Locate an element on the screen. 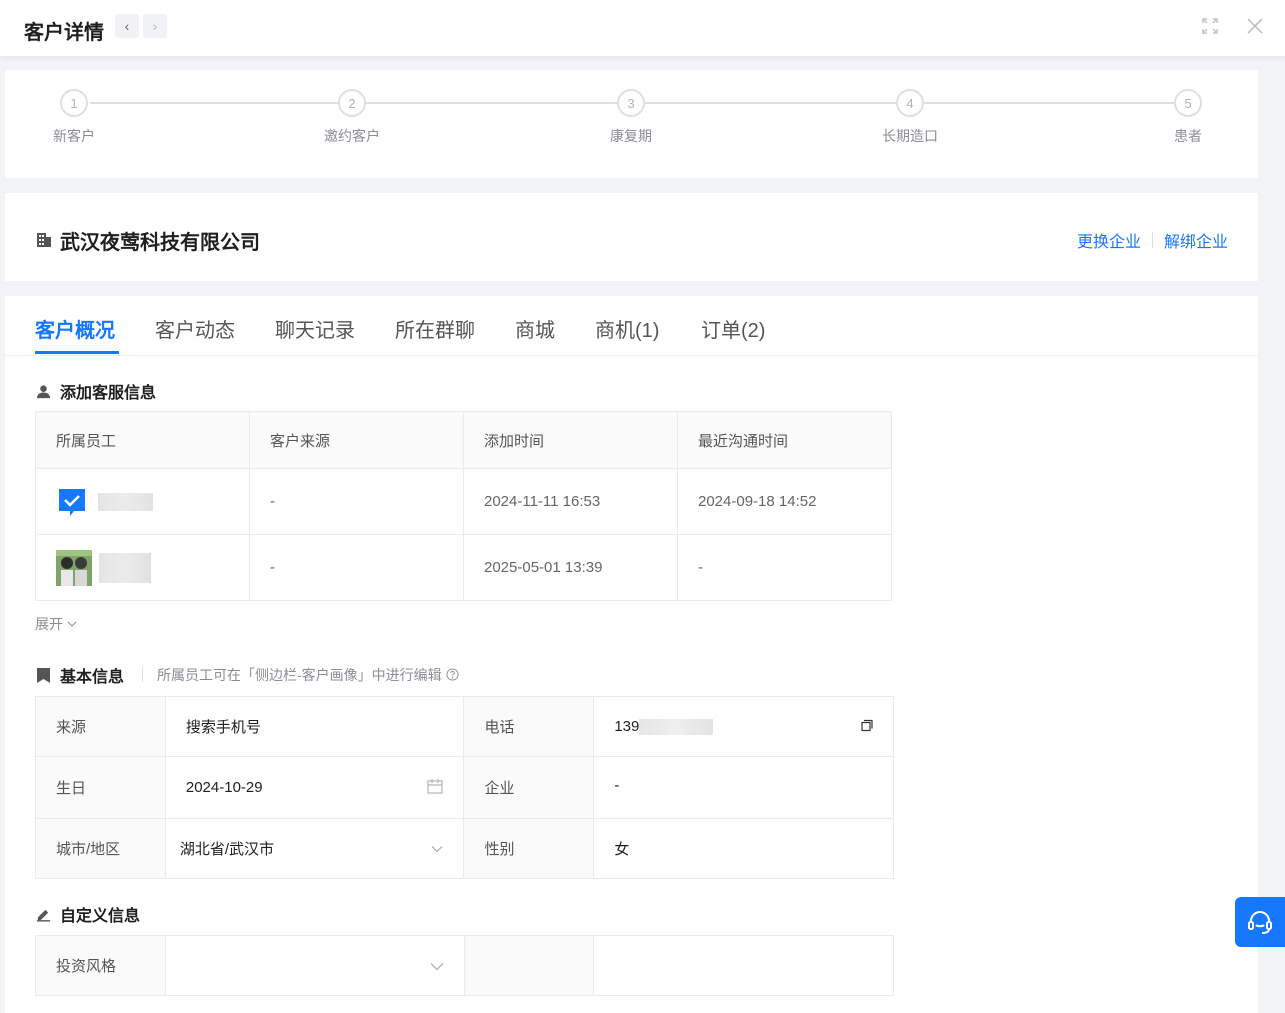 This screenshot has width=1285, height=1013. step-number: 4 is located at coordinates (910, 103).